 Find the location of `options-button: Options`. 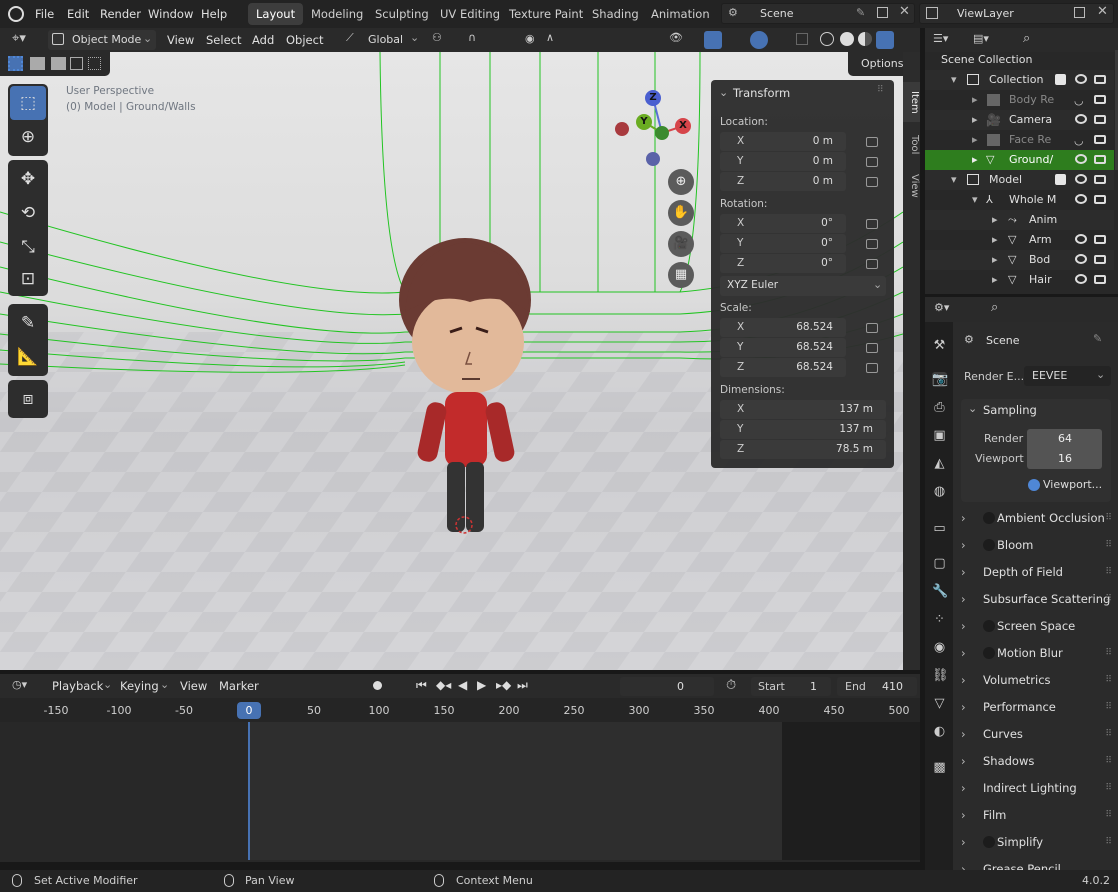

options-button: Options is located at coordinates (875, 64).